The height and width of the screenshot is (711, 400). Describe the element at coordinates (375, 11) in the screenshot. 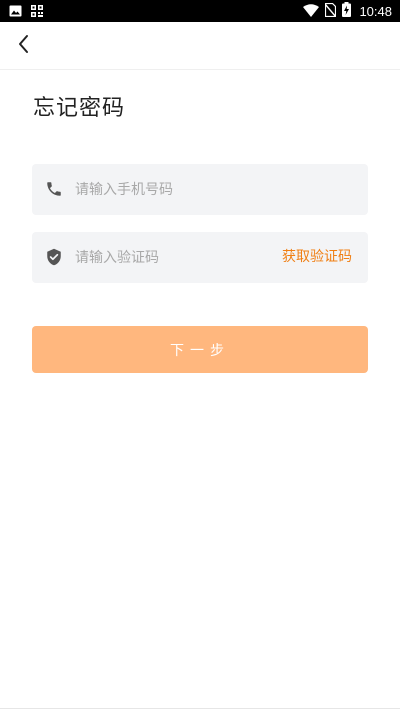

I see `status-time: 10:48` at that location.